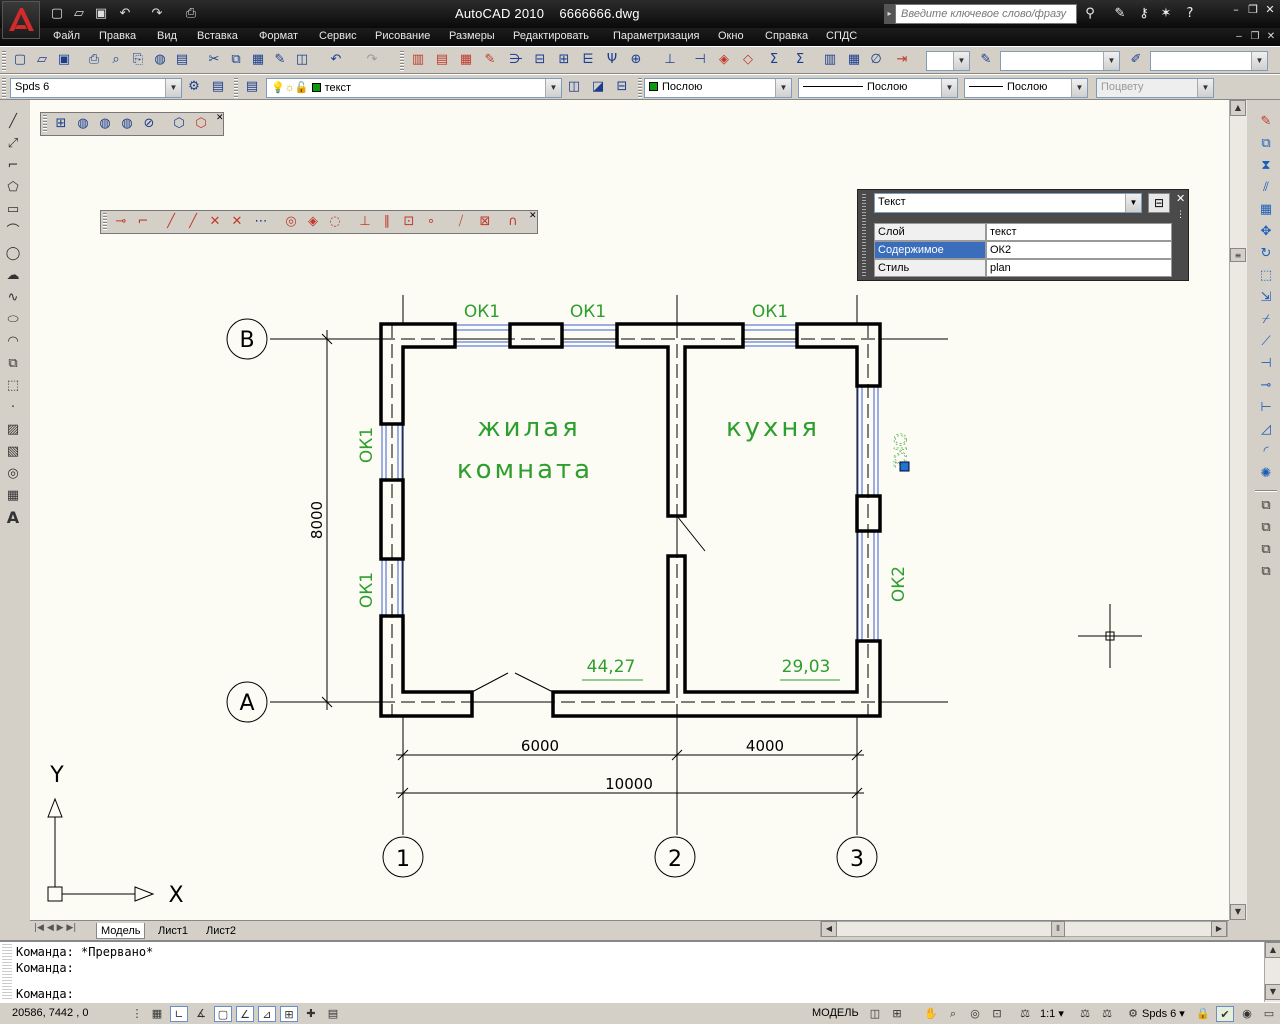 This screenshot has width=1280, height=1024. Describe the element at coordinates (338, 36) in the screenshot. I see `menu-tools: Сервис` at that location.